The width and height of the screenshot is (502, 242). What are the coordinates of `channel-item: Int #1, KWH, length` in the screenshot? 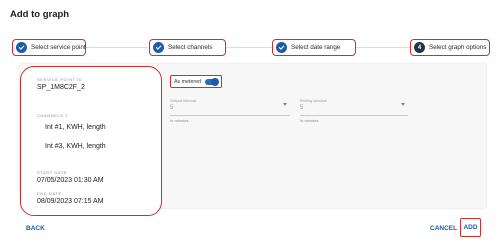 It's located at (75, 127).